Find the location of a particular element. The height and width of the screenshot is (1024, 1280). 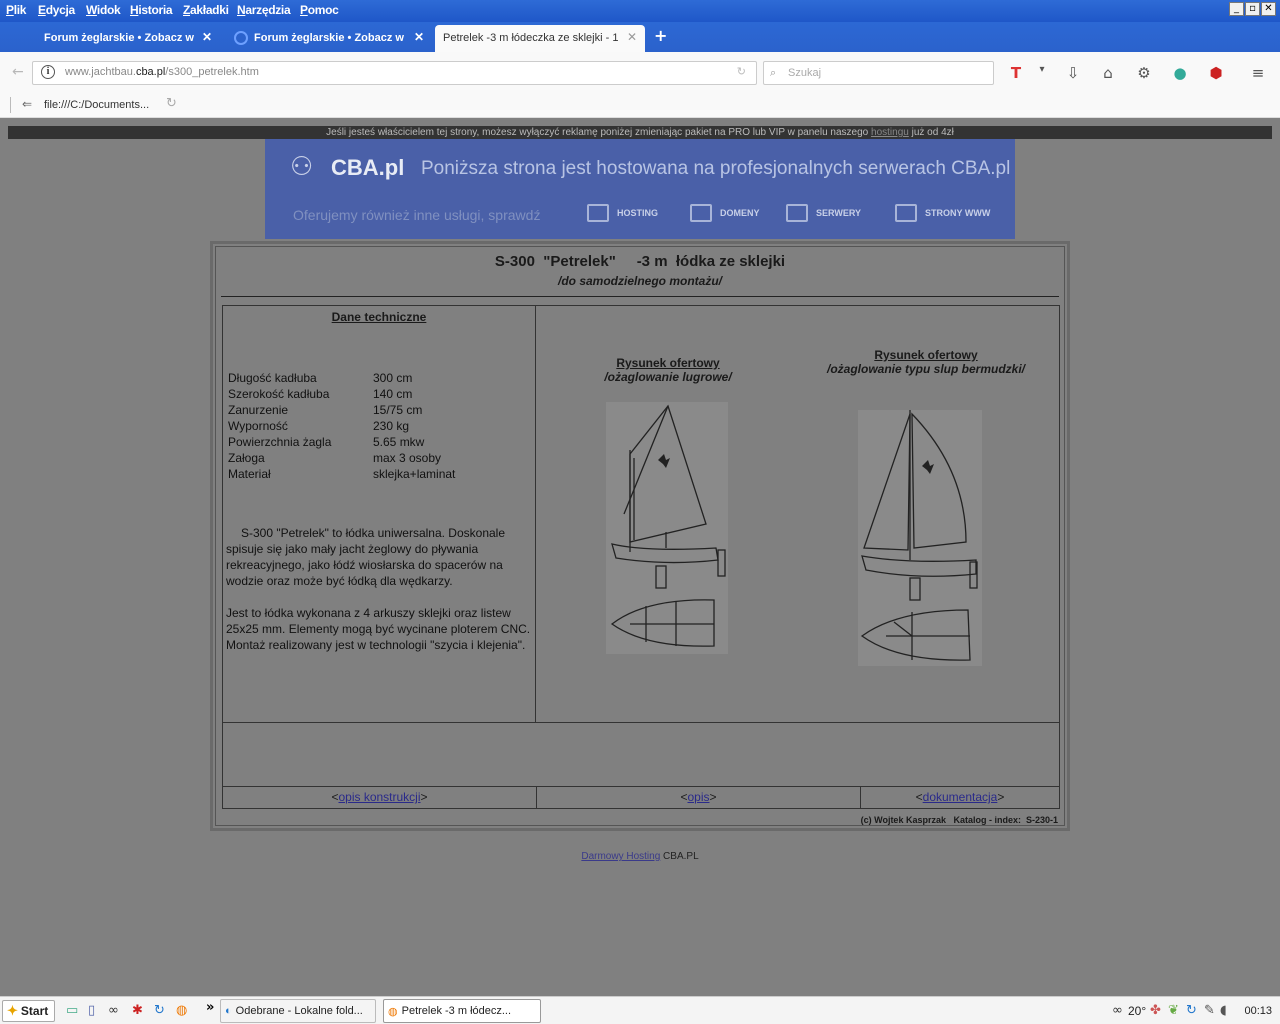

menu-item-bookmarks: Zakładki is located at coordinates (206, 10).